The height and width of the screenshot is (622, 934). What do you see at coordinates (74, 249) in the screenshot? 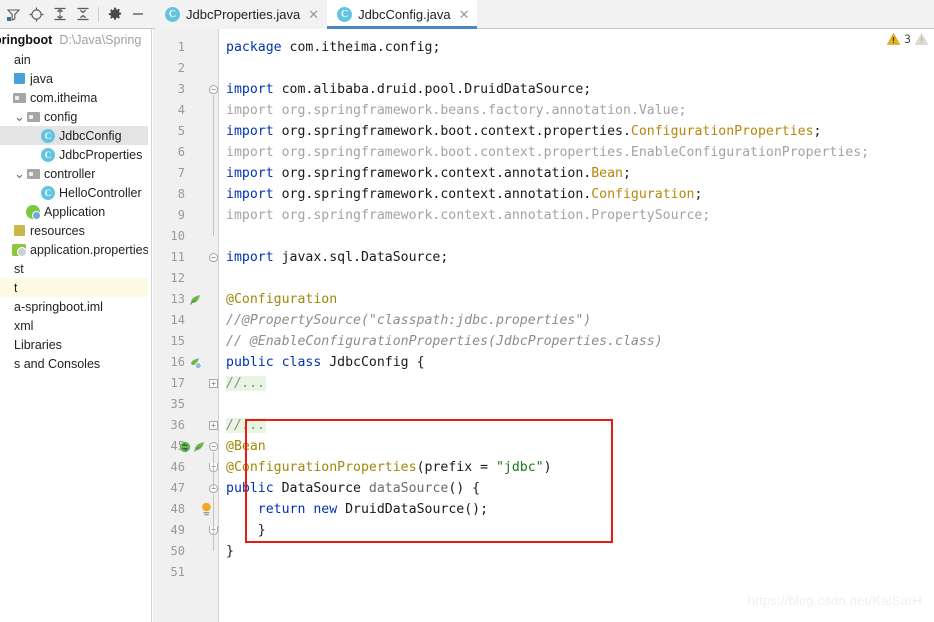
I see `tree-item: application.properties` at bounding box center [74, 249].